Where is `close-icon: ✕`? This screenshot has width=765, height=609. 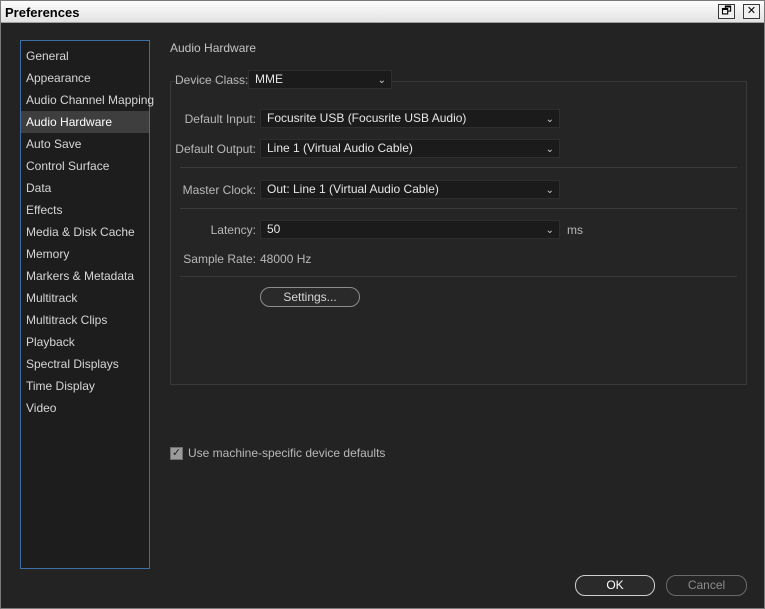 close-icon: ✕ is located at coordinates (751, 11).